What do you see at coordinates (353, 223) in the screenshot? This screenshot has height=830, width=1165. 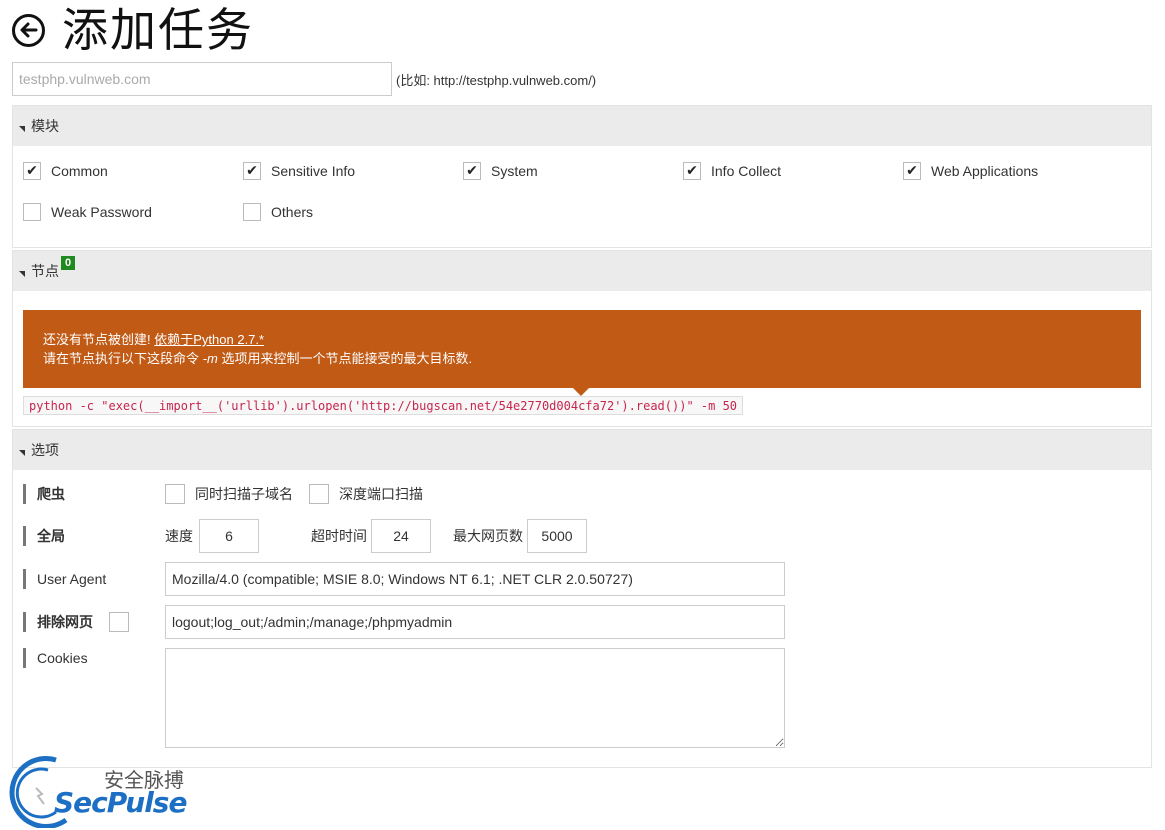 I see `module-others: Others` at bounding box center [353, 223].